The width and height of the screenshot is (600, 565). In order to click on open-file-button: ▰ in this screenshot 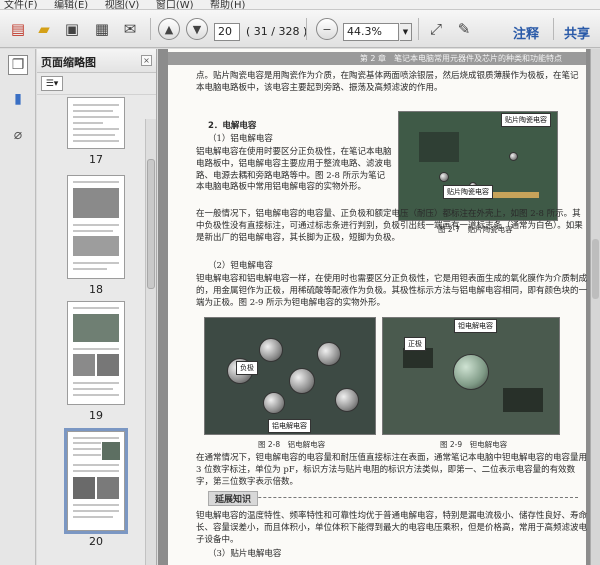, I will do `click(44, 29)`.